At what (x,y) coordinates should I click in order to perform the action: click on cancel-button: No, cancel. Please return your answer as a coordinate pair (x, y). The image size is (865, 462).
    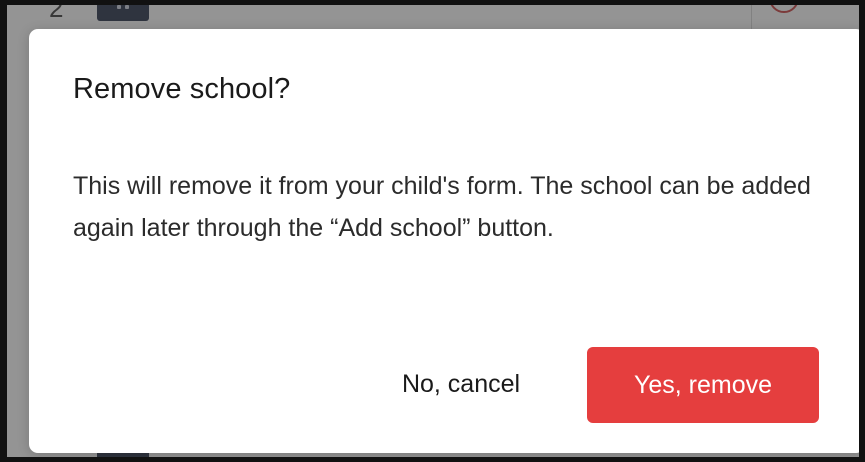
    Looking at the image, I should click on (461, 384).